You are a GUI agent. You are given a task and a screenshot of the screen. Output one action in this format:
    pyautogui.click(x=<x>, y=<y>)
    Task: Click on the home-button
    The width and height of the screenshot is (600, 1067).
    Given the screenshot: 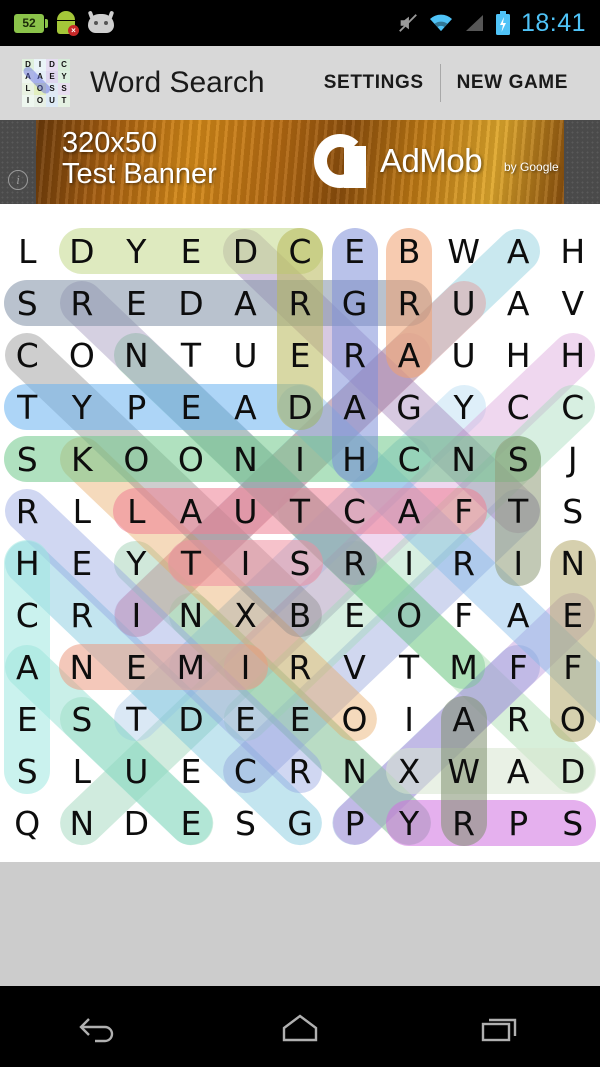 What is the action you would take?
    pyautogui.click(x=300, y=1026)
    